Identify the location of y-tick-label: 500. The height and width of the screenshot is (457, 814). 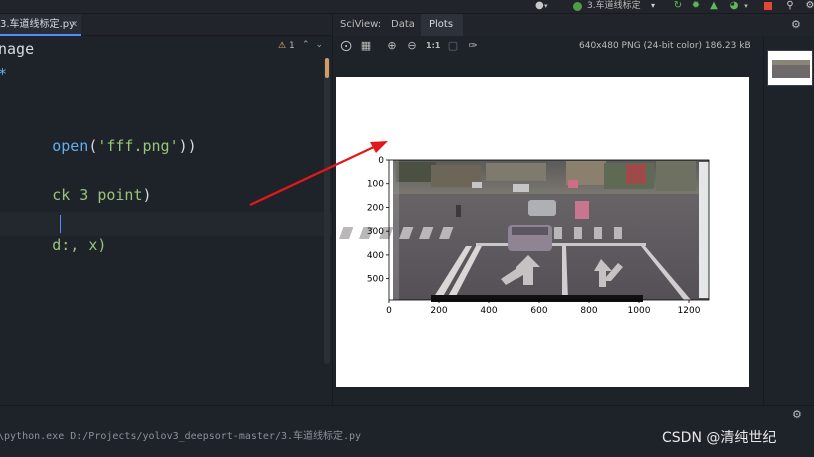
(375, 280).